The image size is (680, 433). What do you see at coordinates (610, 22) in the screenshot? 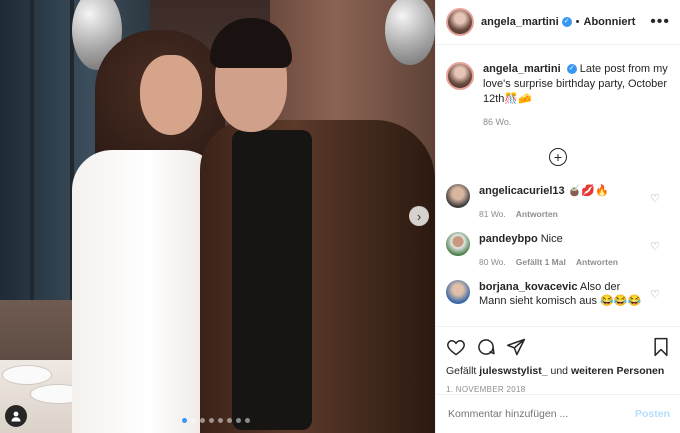
I see `follow-status-button: Abonniert` at bounding box center [610, 22].